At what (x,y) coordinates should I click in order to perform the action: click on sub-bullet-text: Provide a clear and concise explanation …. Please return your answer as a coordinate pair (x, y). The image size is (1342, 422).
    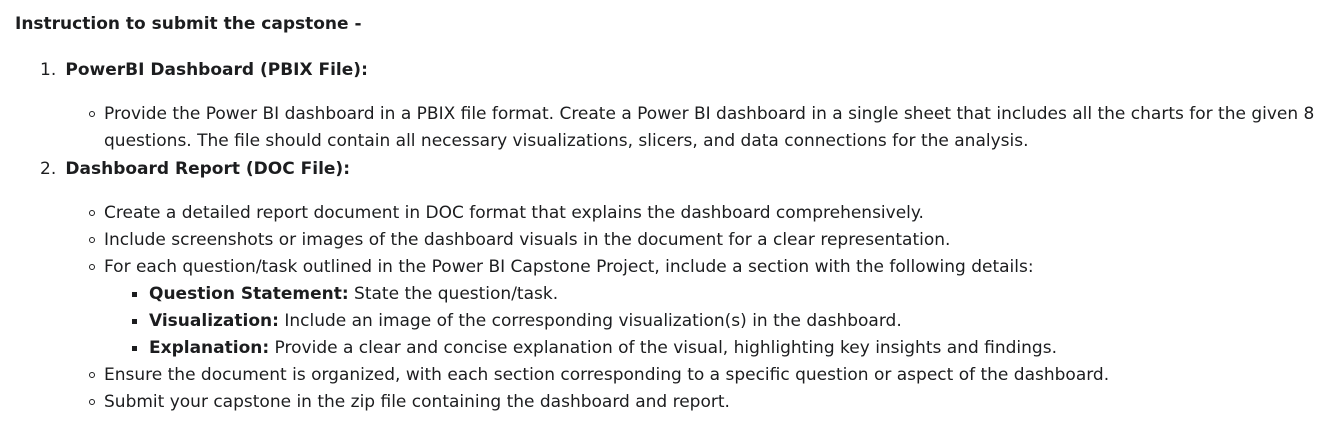
    Looking at the image, I should click on (663, 348).